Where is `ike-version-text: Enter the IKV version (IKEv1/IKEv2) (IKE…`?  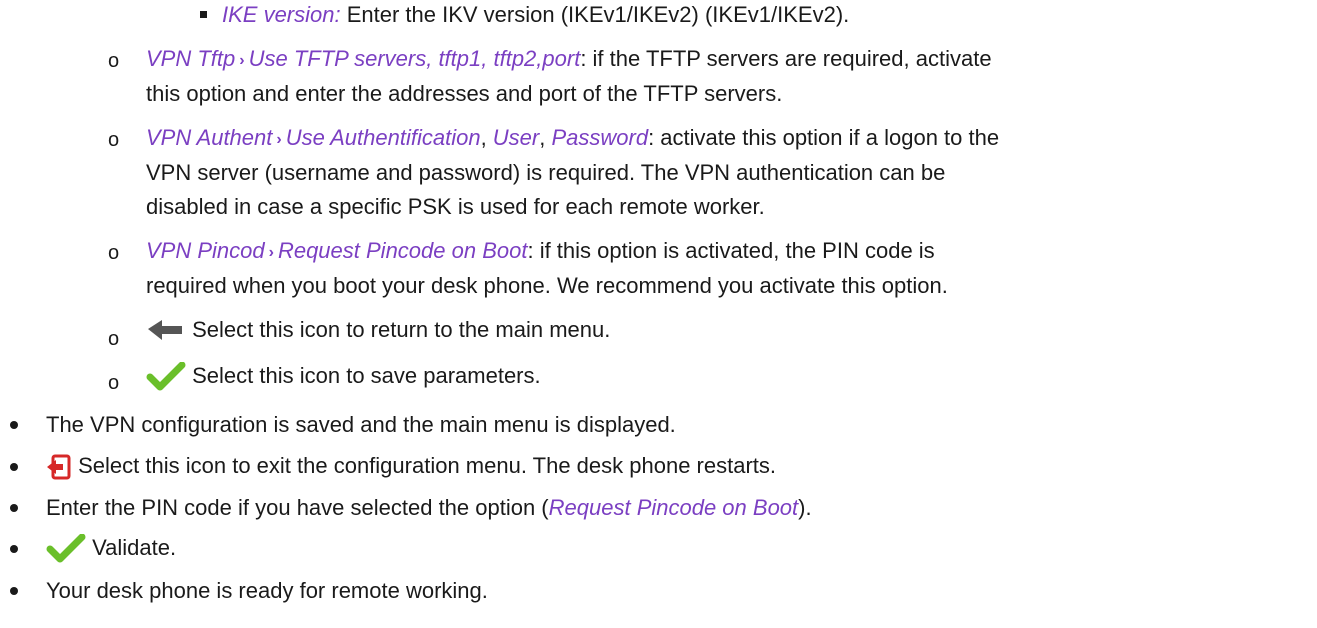 ike-version-text: Enter the IKV version (IKEv1/IKEv2) (IKE… is located at coordinates (595, 14).